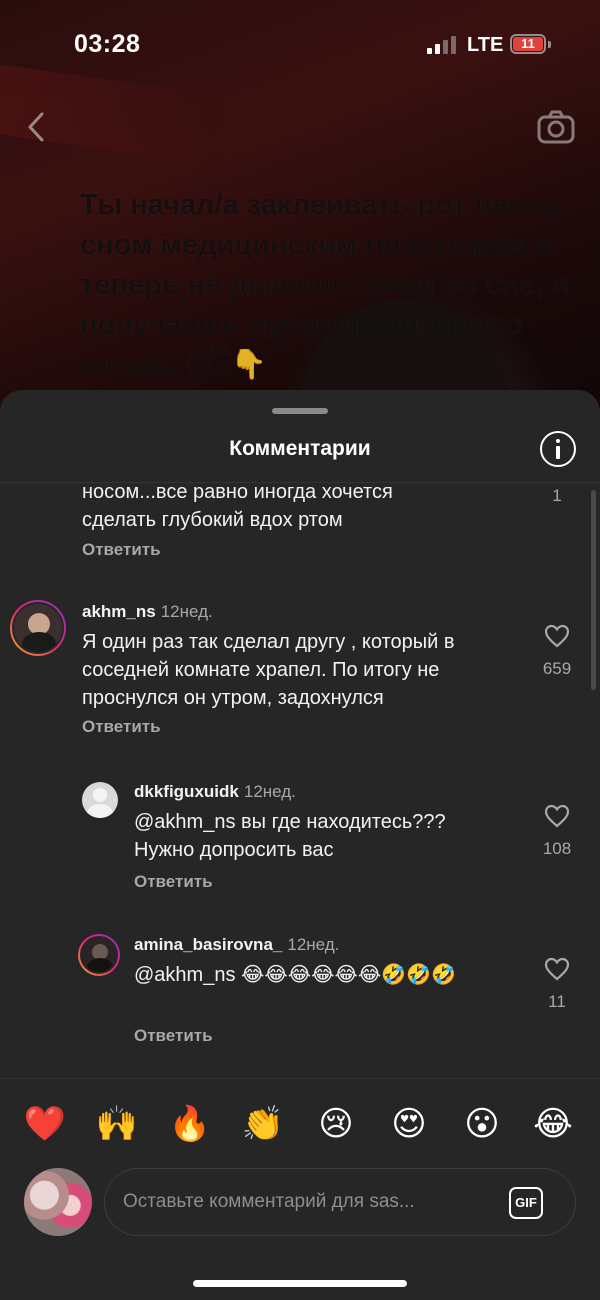 Image resolution: width=600 pixels, height=1300 pixels. I want to click on reaction-fire: 🔥, so click(190, 1124).